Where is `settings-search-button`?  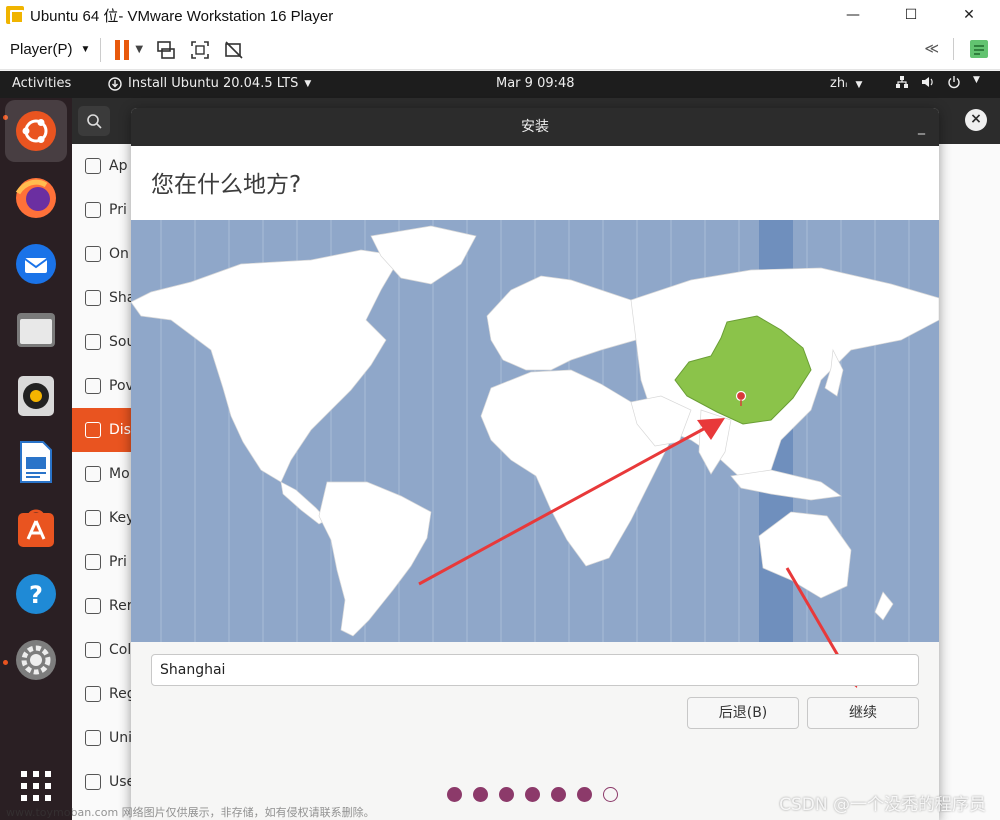 settings-search-button is located at coordinates (94, 121).